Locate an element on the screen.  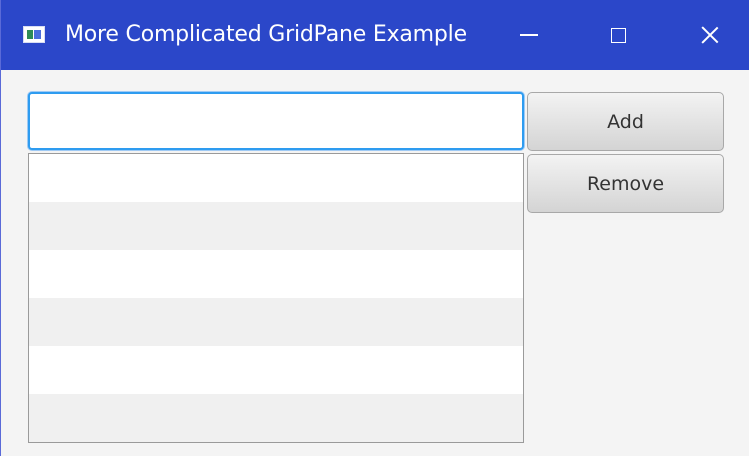
remove-button: Remove is located at coordinates (625, 183).